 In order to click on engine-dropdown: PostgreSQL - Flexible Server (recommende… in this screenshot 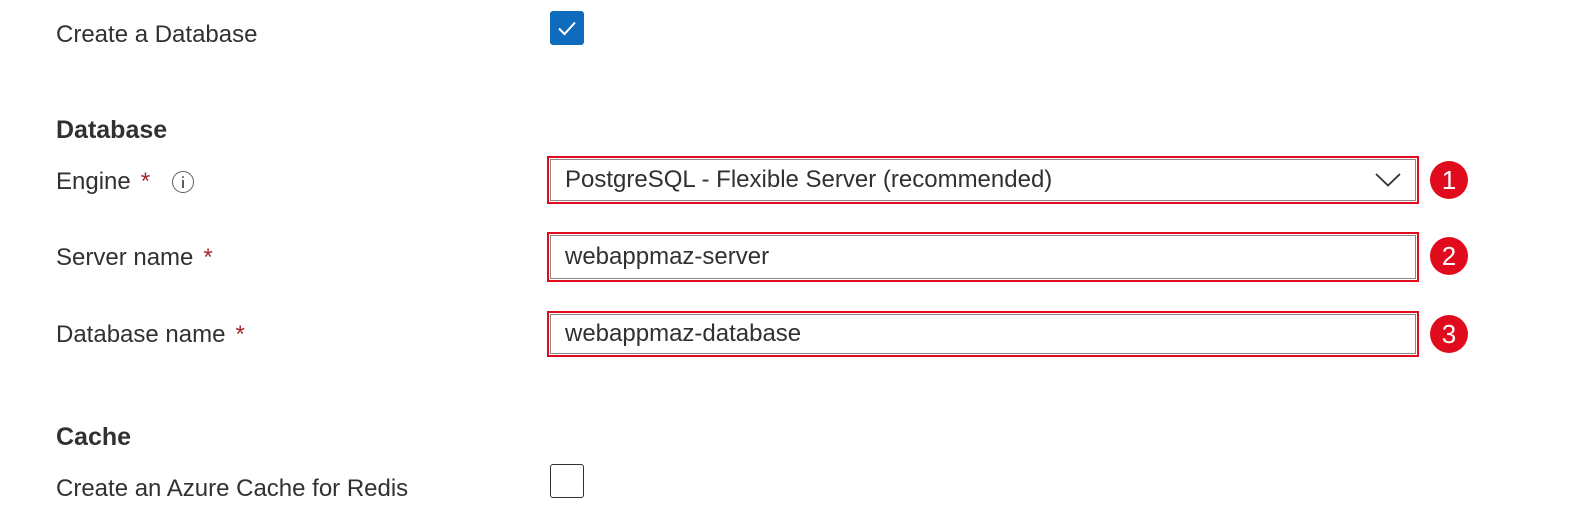, I will do `click(983, 180)`.